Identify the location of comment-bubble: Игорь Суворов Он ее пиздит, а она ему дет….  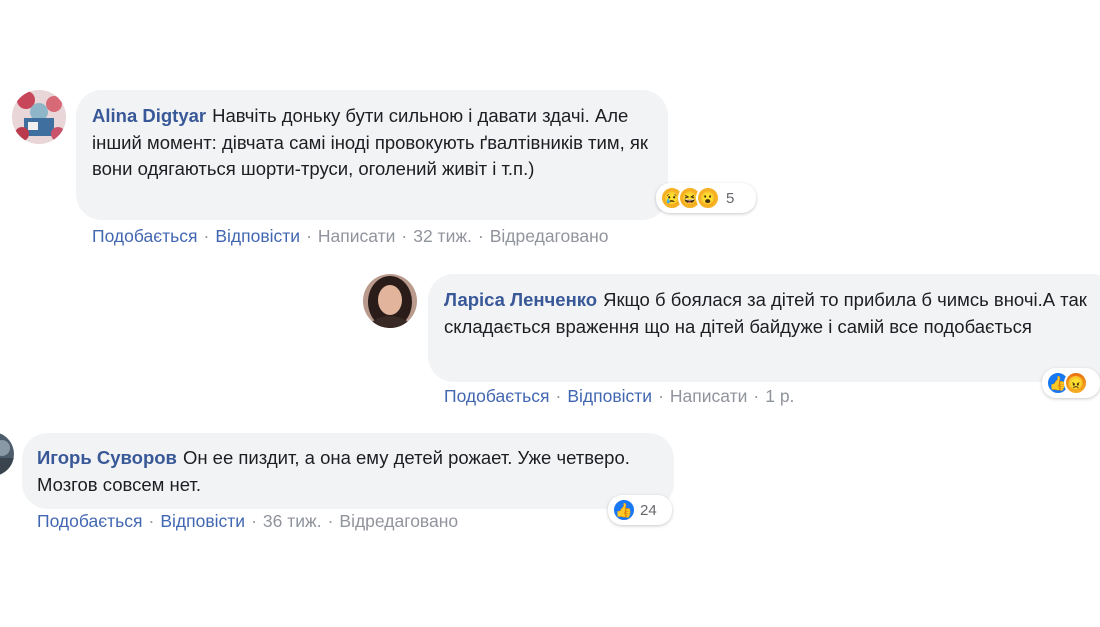
(348, 471).